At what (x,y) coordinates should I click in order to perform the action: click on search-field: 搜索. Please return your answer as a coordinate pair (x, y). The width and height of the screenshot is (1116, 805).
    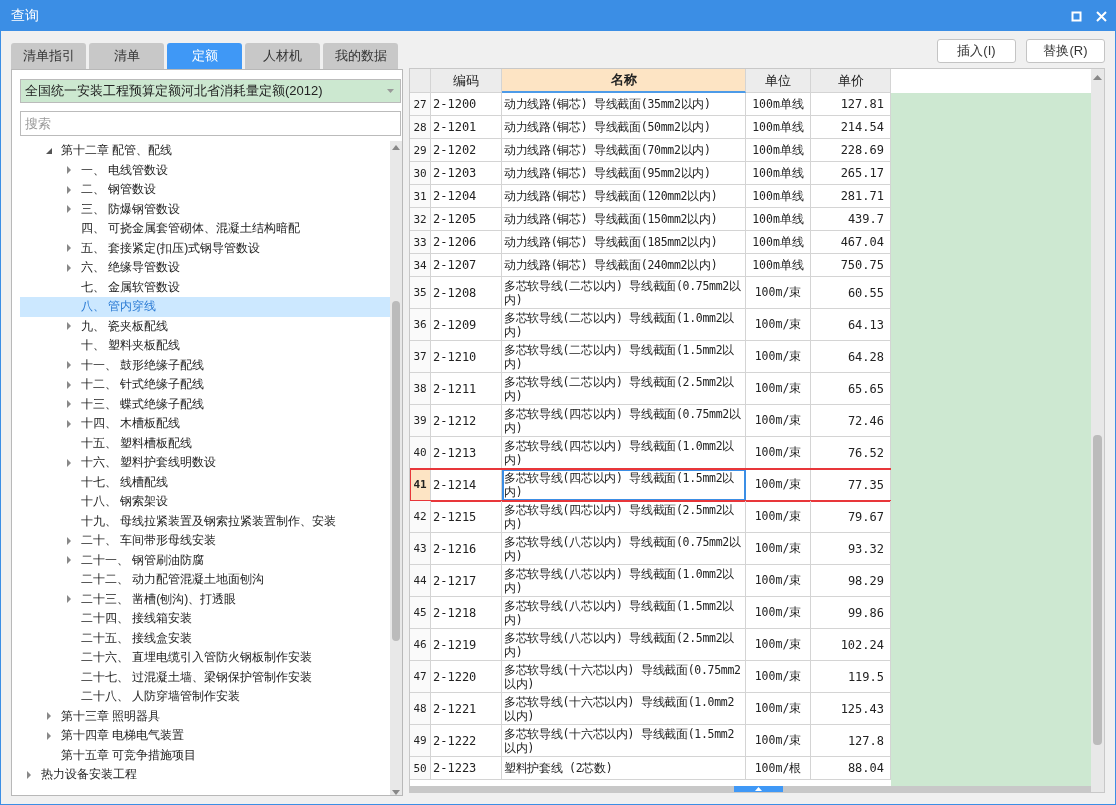
    Looking at the image, I should click on (210, 123).